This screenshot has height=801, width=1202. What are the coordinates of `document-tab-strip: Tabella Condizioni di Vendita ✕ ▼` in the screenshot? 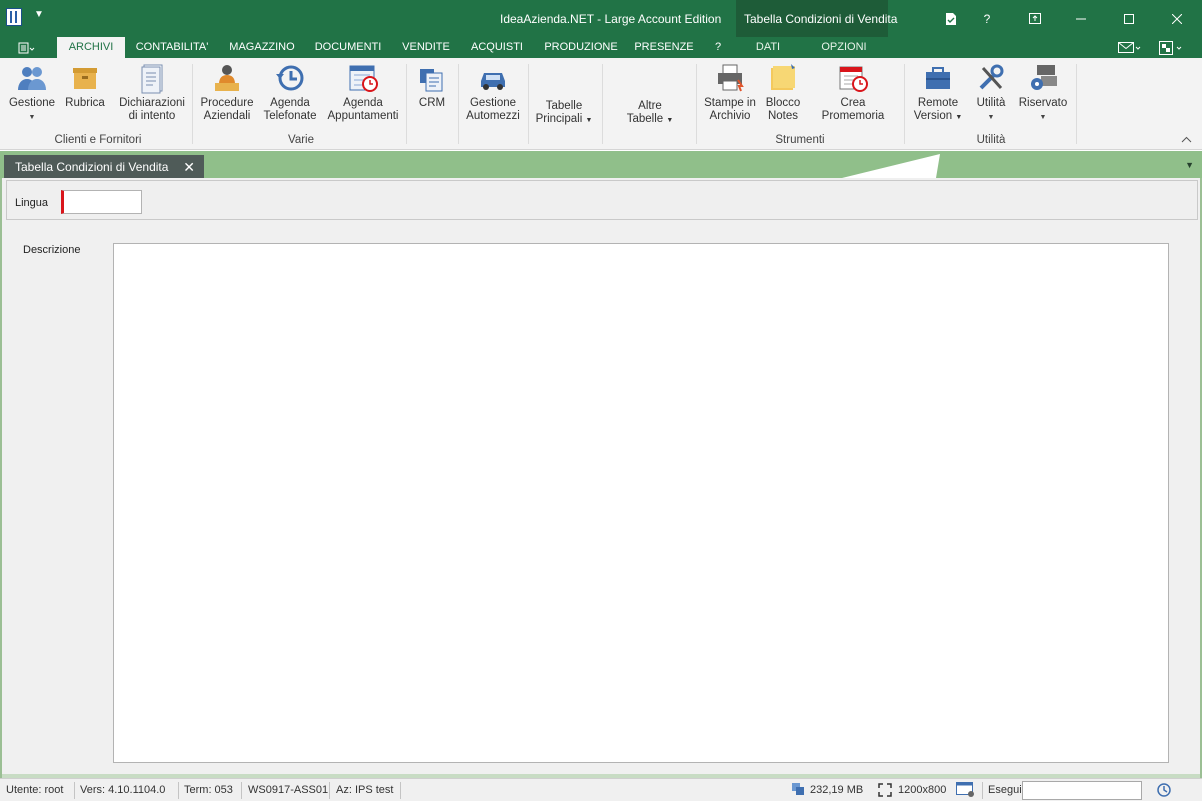 It's located at (601, 165).